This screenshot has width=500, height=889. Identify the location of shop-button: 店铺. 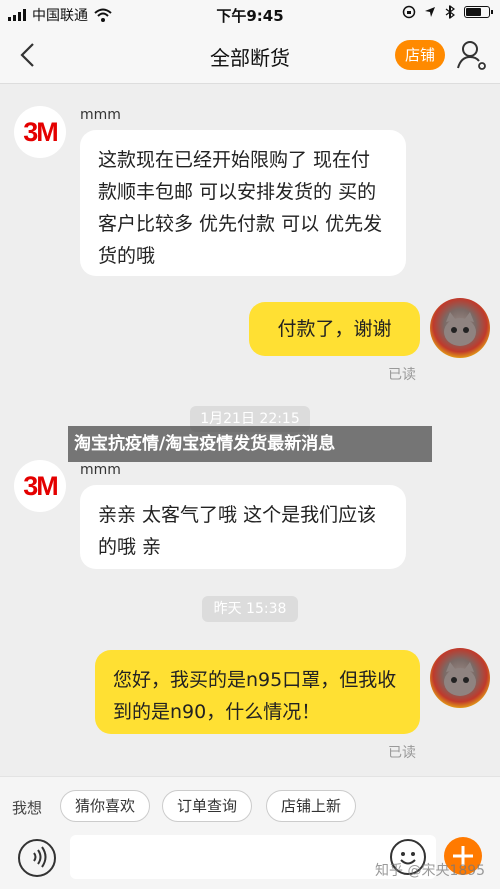
(420, 55).